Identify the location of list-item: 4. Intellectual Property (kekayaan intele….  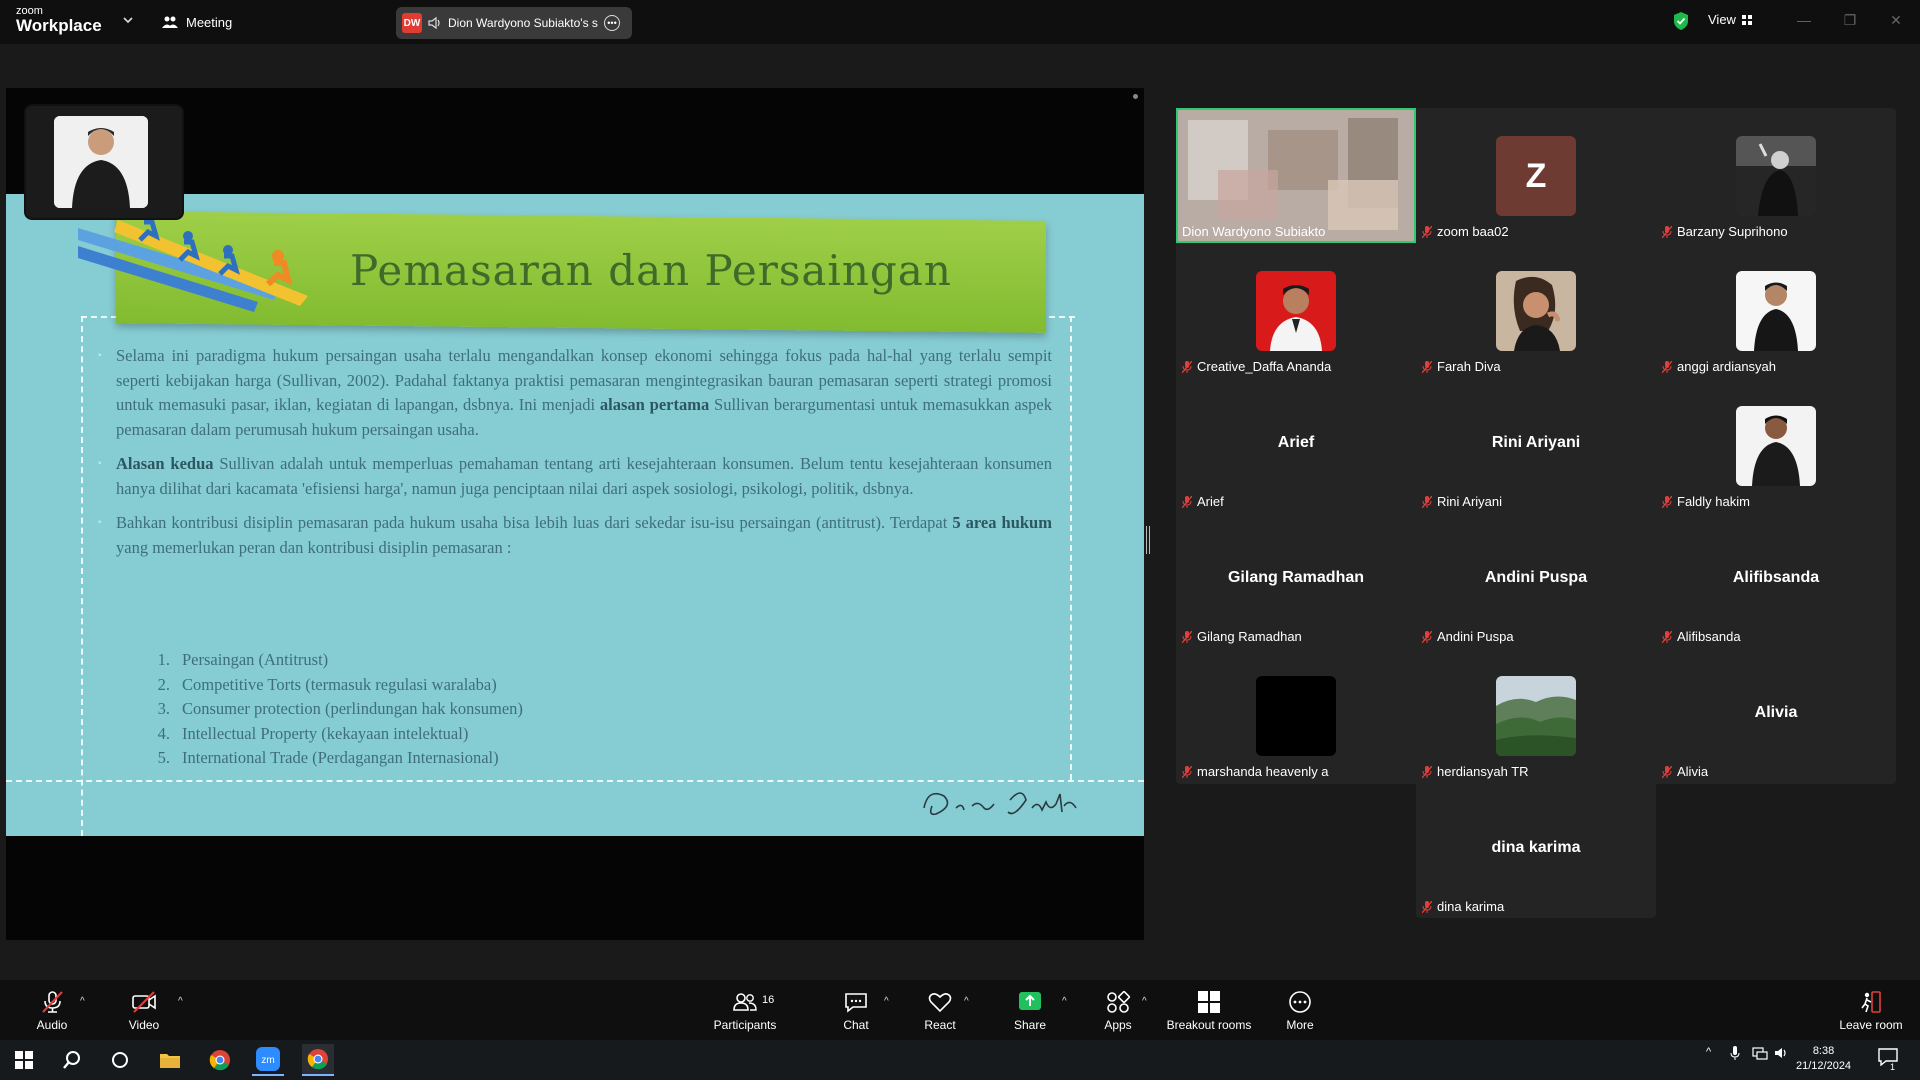
(339, 734).